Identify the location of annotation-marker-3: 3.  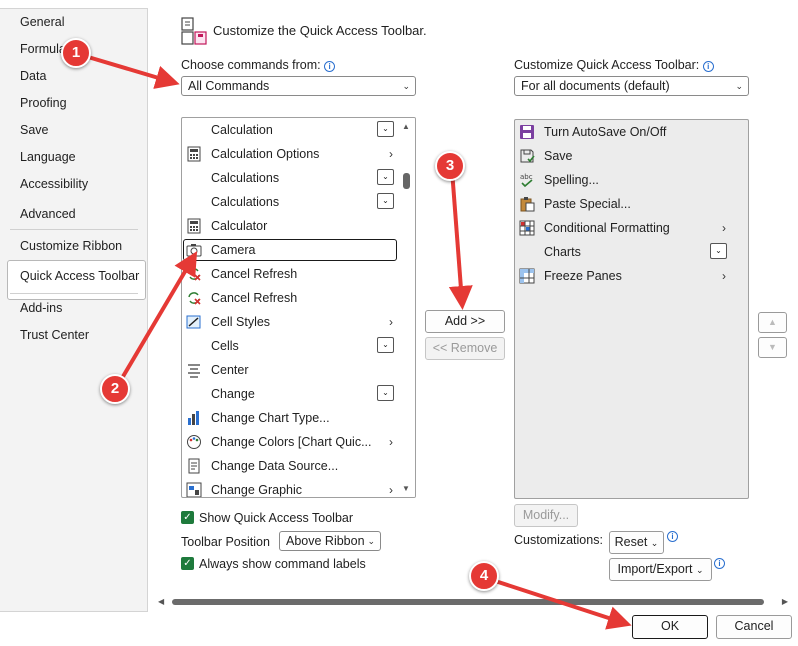
(450, 166).